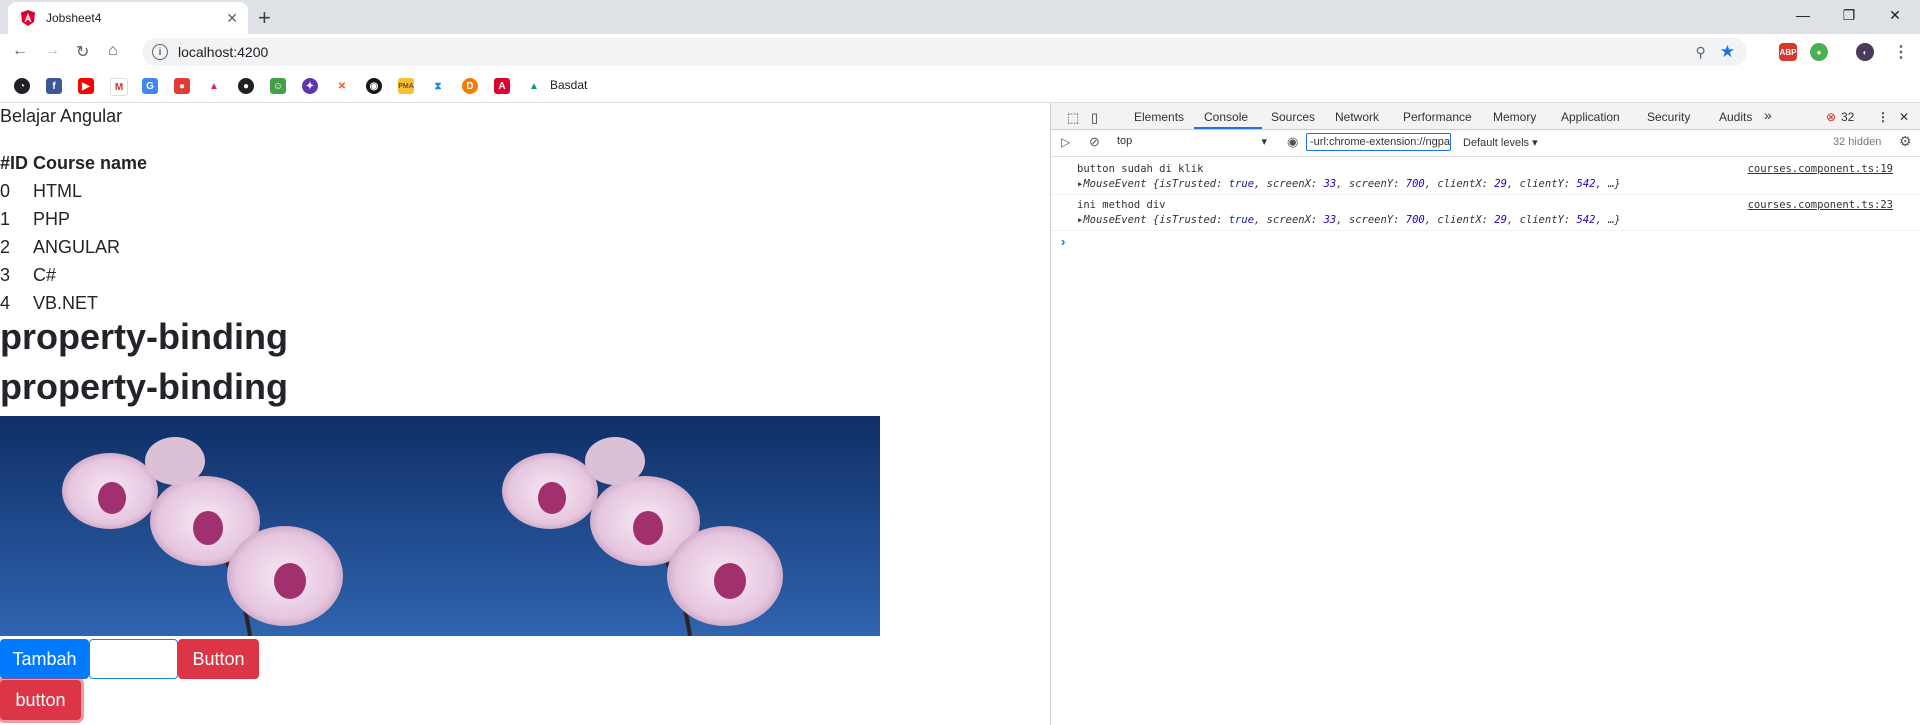 This screenshot has width=1920, height=725. Describe the element at coordinates (14, 162) in the screenshot. I see `column-header-id: #ID` at that location.